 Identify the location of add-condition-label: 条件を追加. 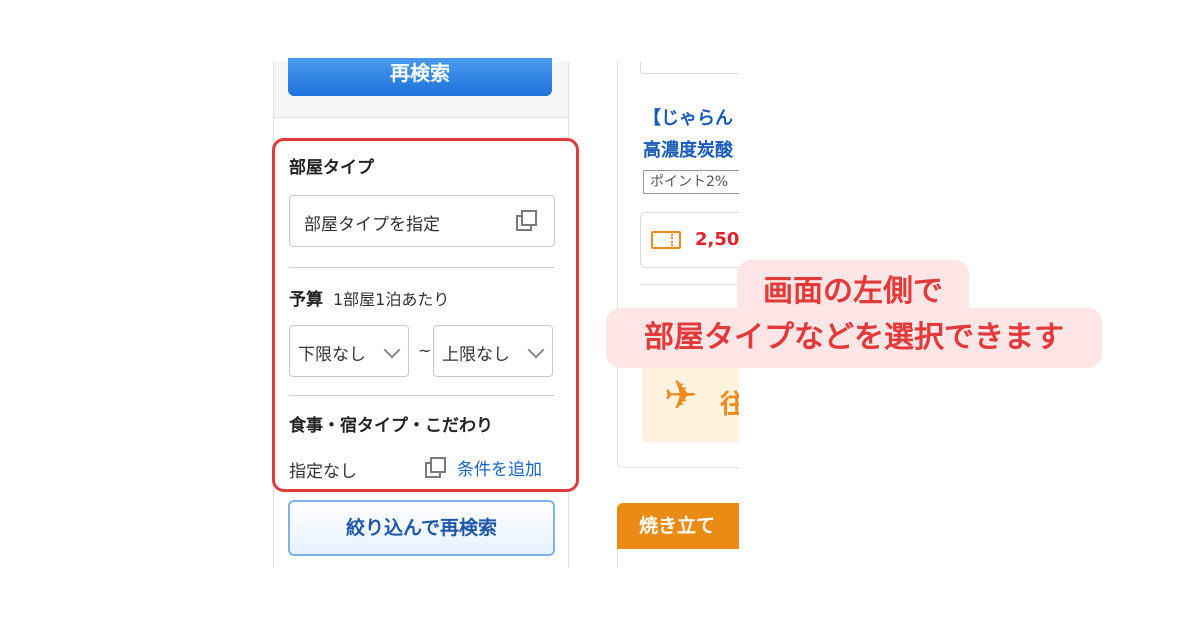
(499, 470).